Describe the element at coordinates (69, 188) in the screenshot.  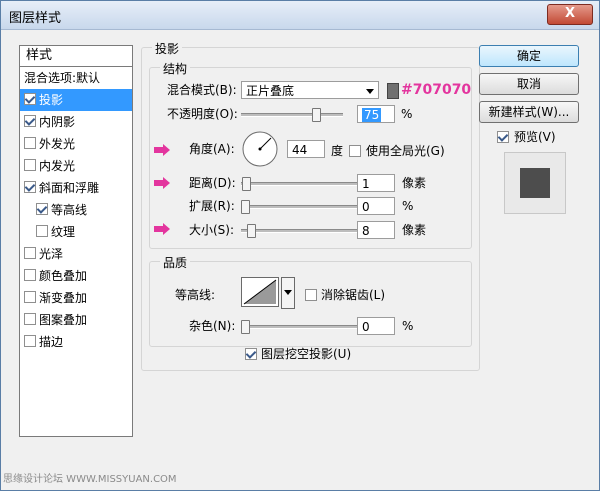
I see `style-list-item-label: 斜面和浮雕` at that location.